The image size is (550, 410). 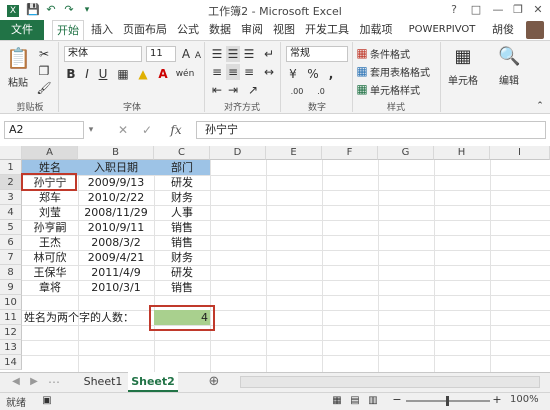 What do you see at coordinates (233, 72) in the screenshot?
I see `align-center-icon: ≡` at bounding box center [233, 72].